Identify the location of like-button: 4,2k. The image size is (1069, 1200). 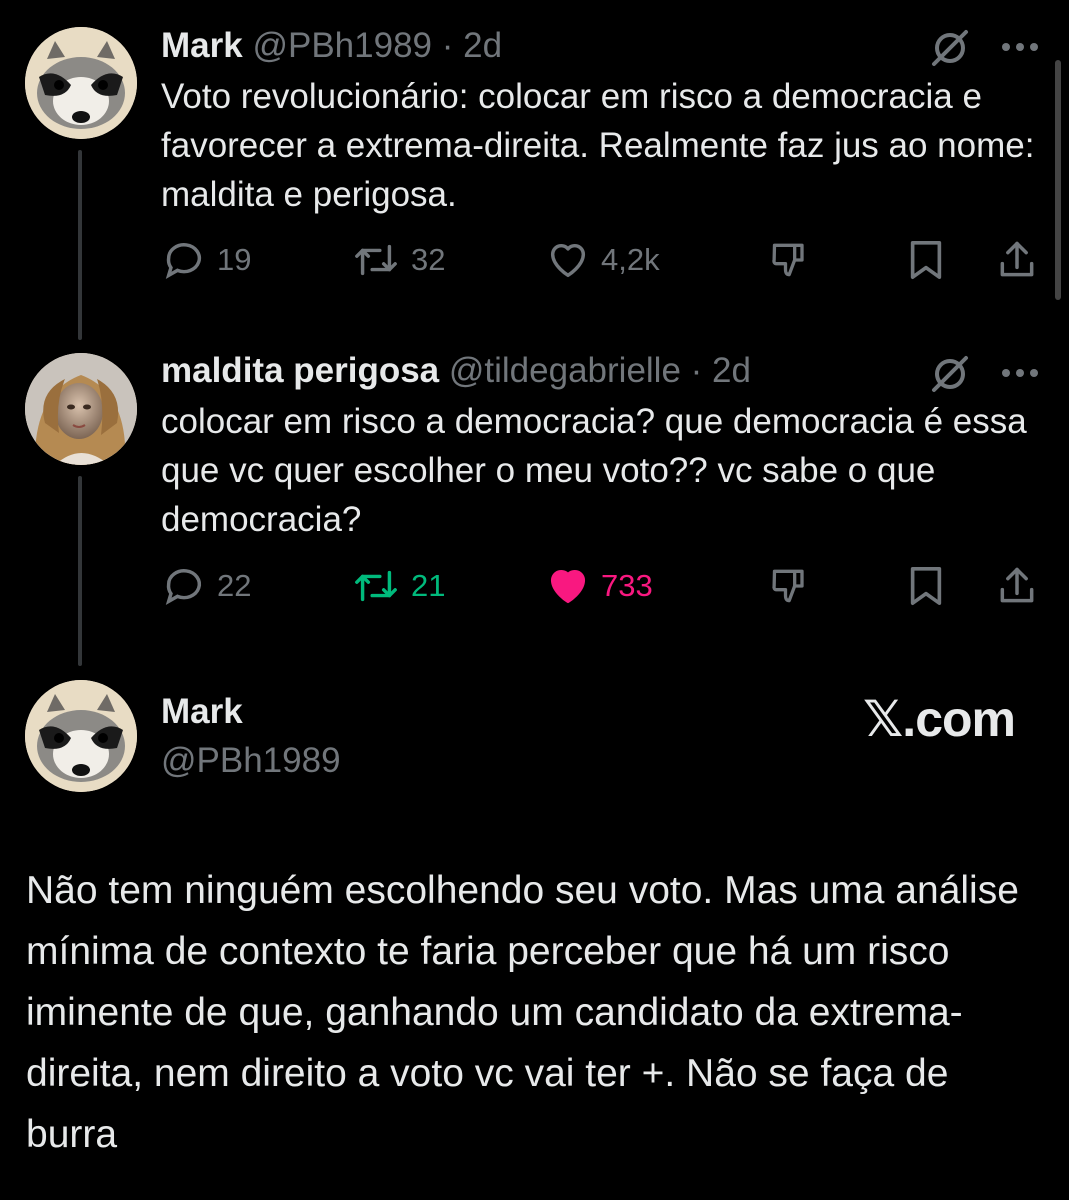
(602, 260).